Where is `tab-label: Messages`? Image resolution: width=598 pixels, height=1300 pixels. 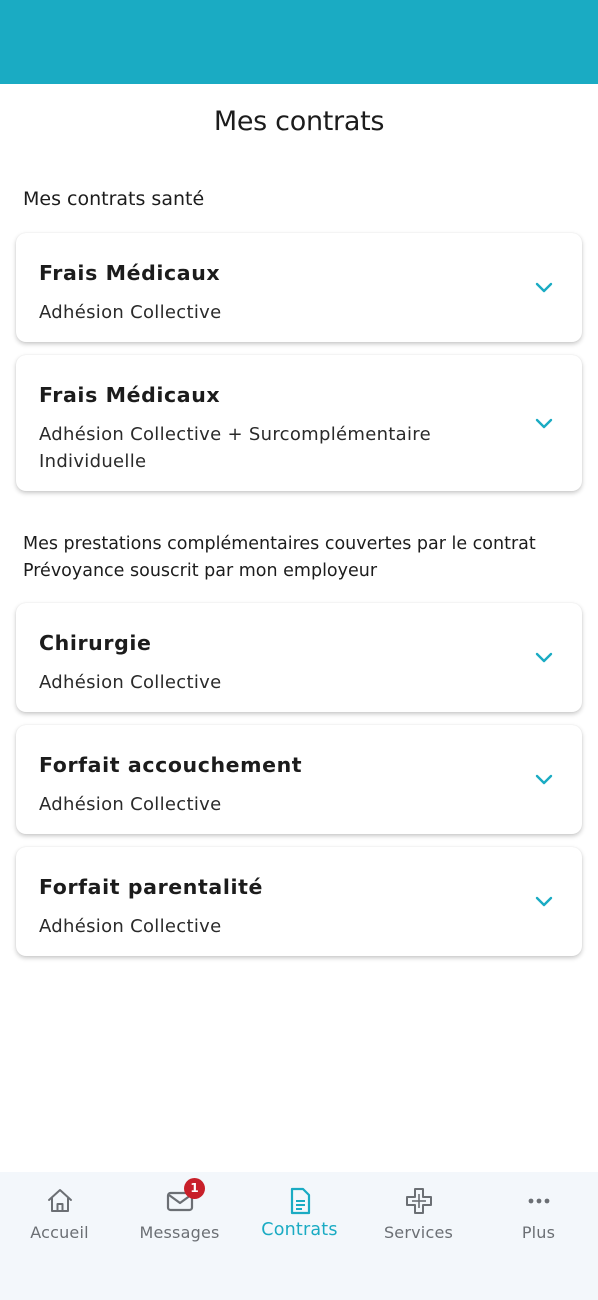
tab-label: Messages is located at coordinates (179, 1232).